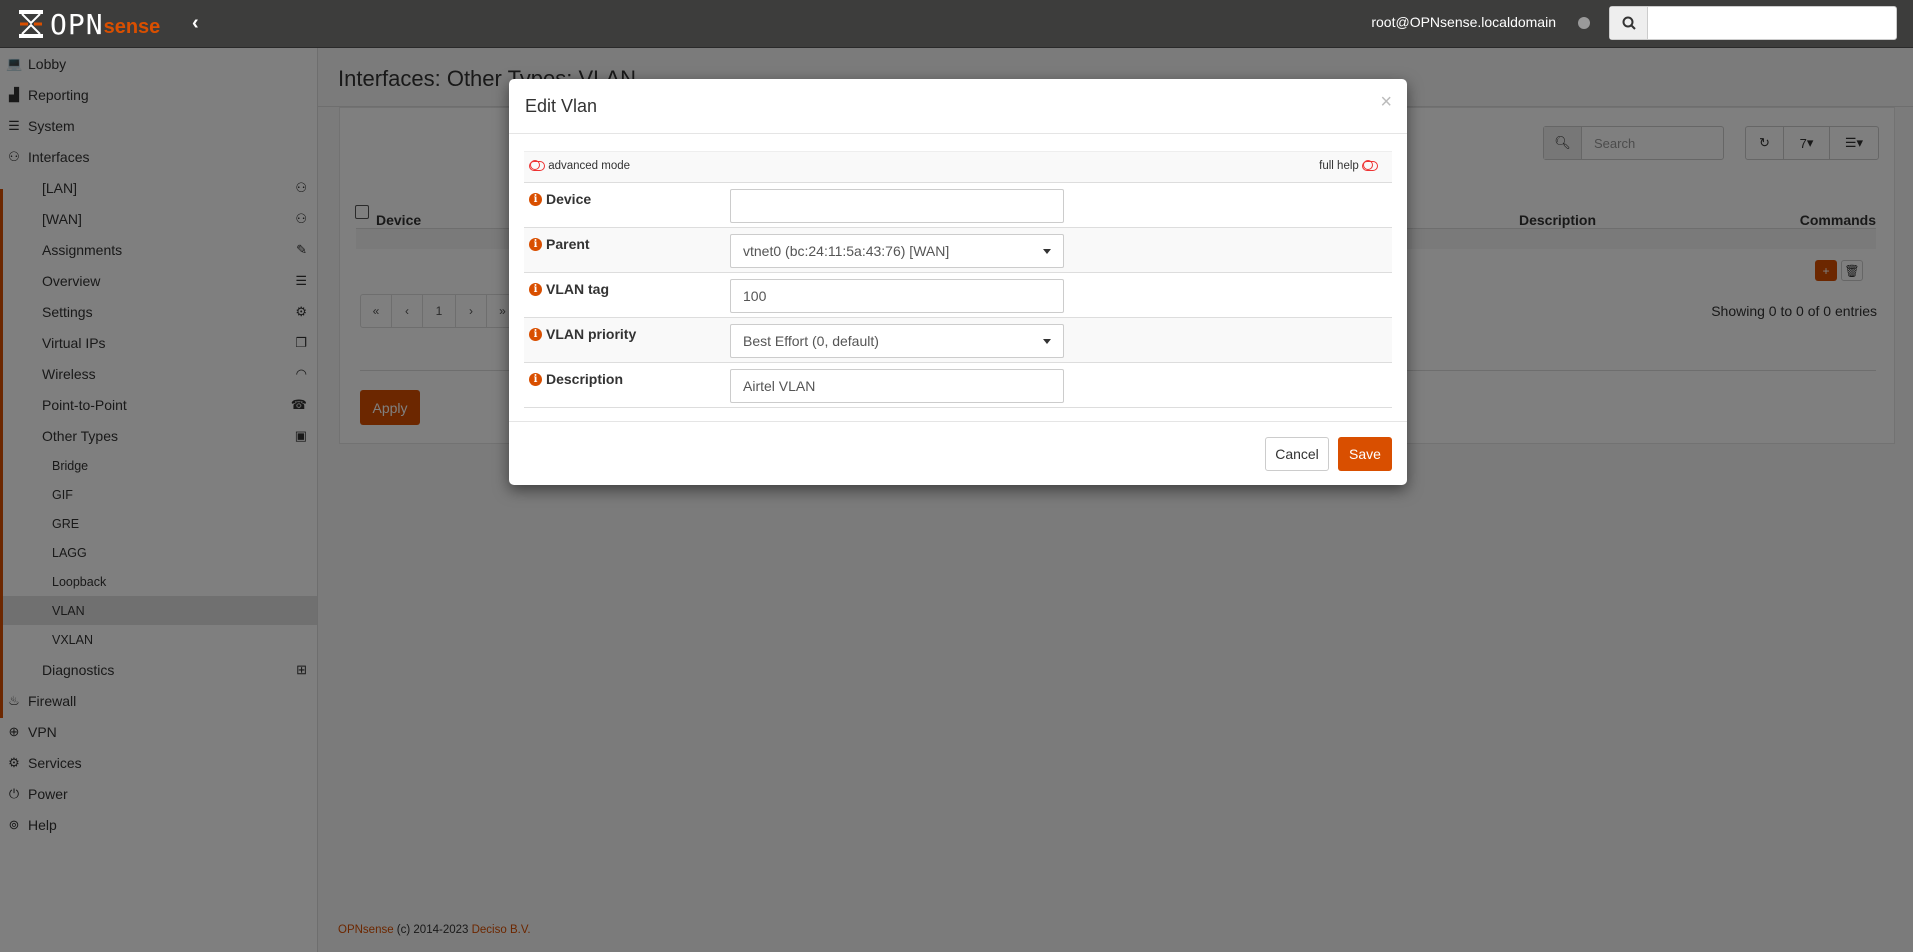 The width and height of the screenshot is (1913, 952). What do you see at coordinates (956, 24) in the screenshot?
I see `top-navbar: OPN sense ‹ root@OPNsense.localdomain` at bounding box center [956, 24].